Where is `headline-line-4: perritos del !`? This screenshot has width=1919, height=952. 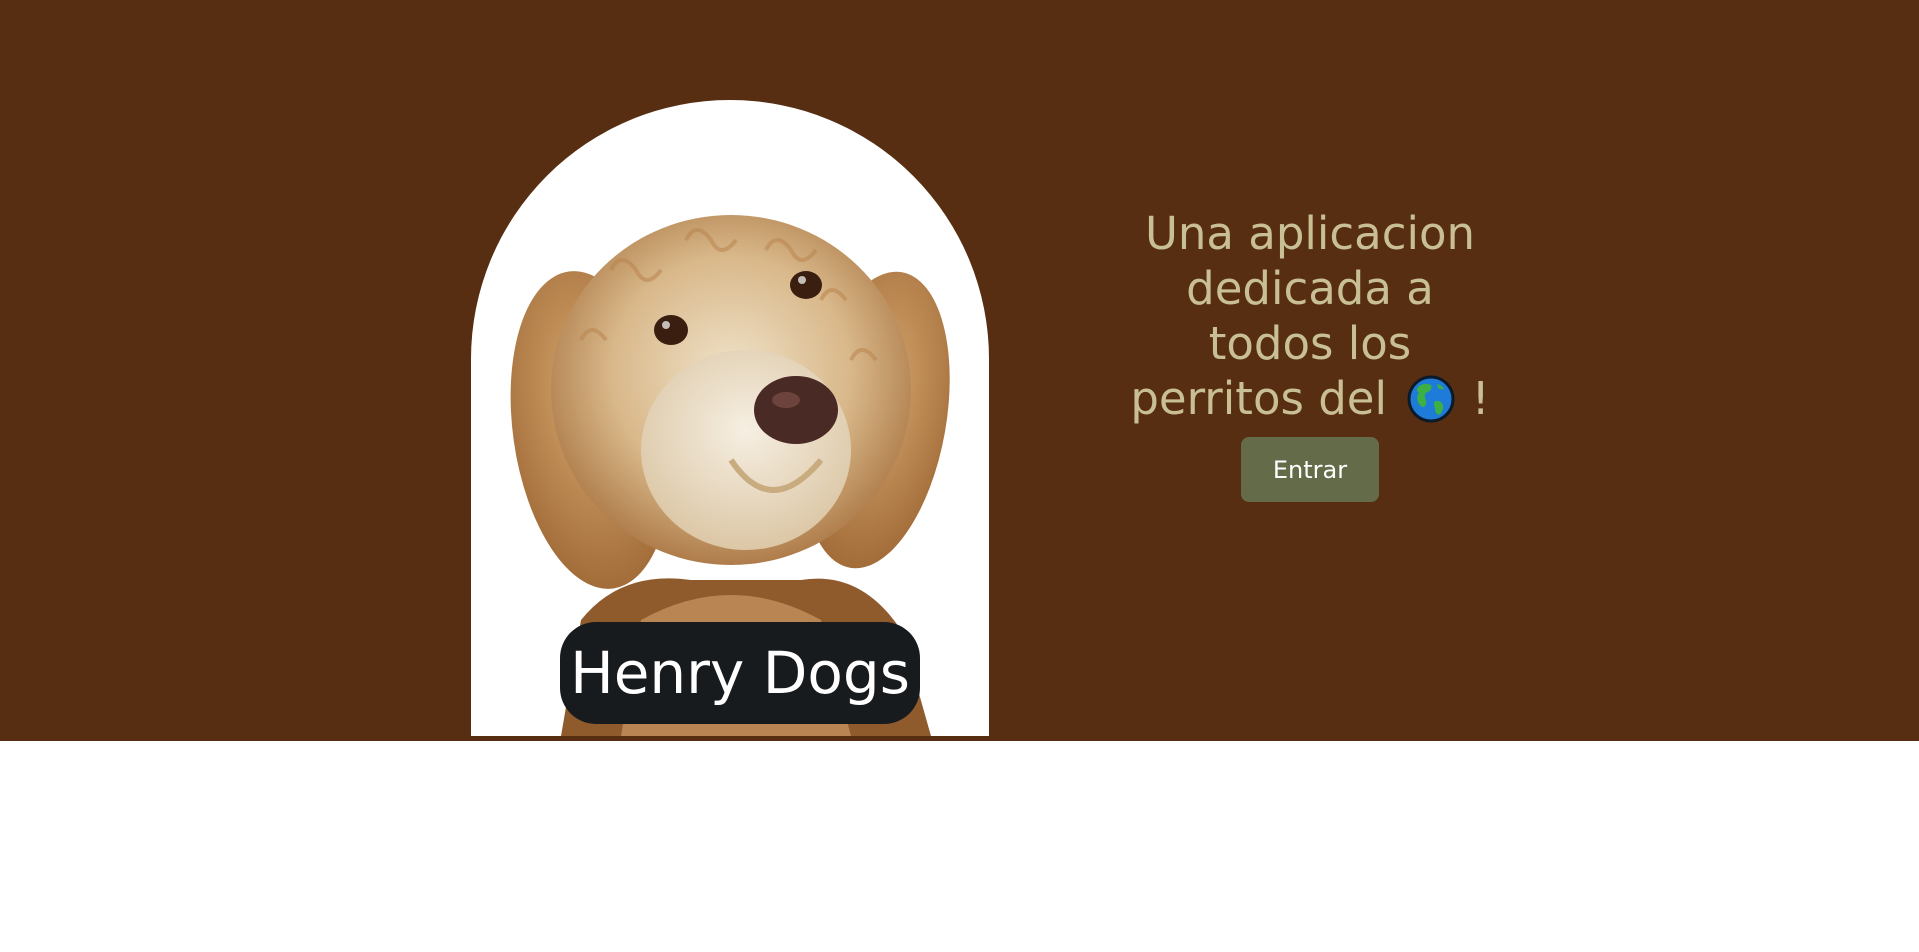
headline-line-4: perritos del ! is located at coordinates (1310, 398).